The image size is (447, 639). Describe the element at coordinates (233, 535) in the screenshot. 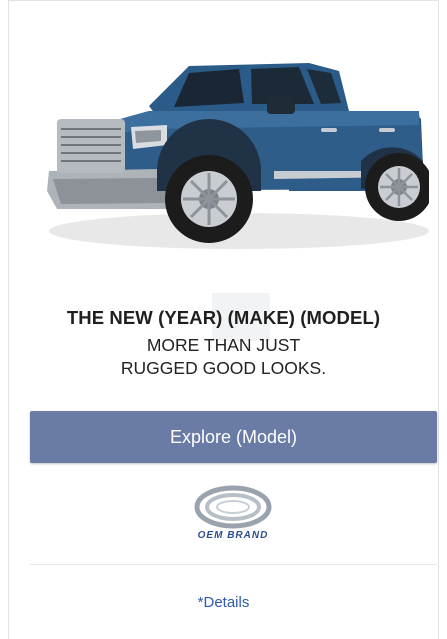

I see `brand-logo-text: OEM BRAND` at that location.